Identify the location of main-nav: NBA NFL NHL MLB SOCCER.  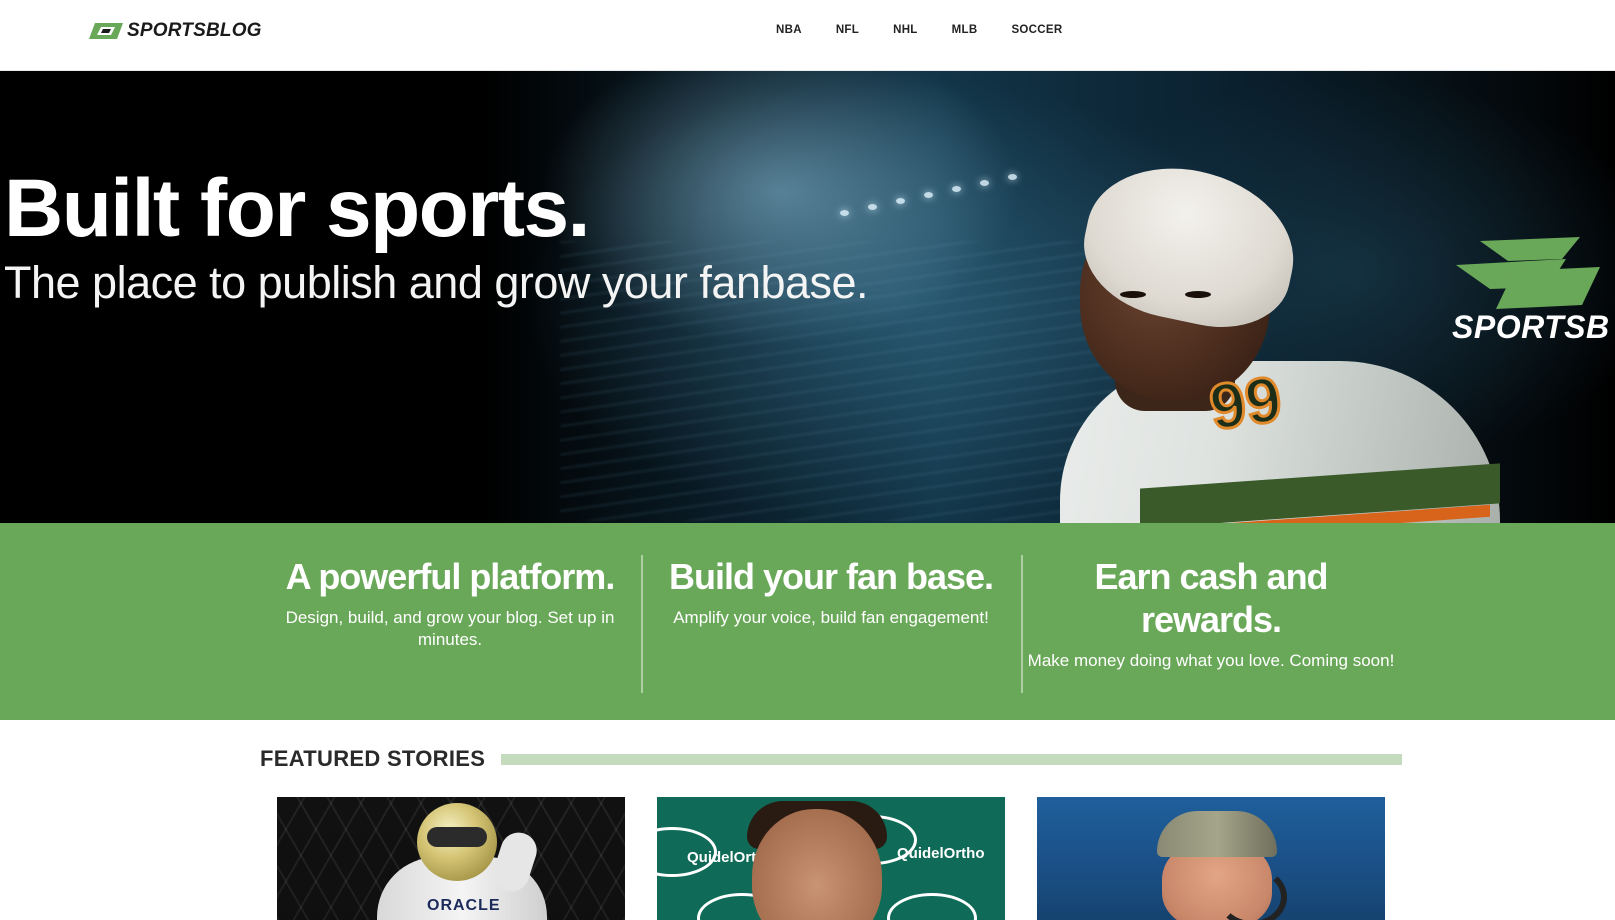
(936, 30).